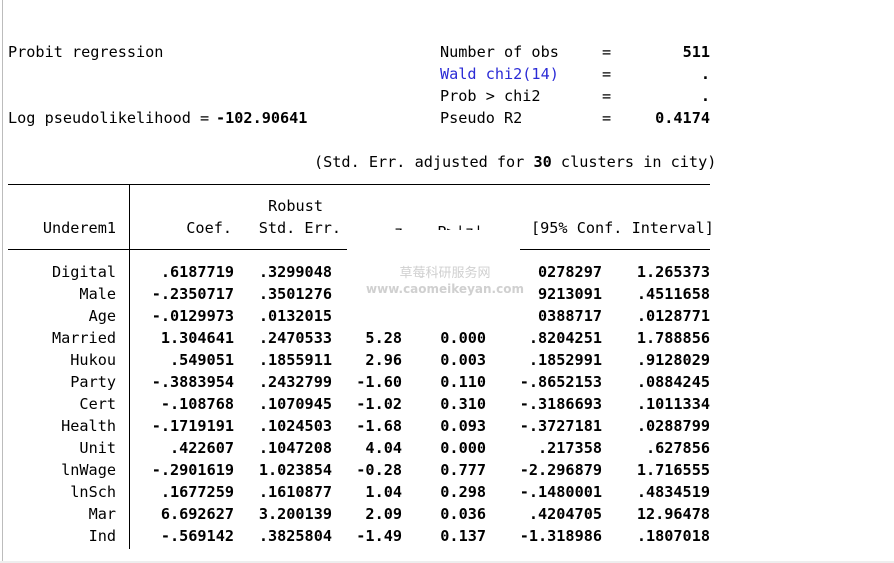 This screenshot has width=894, height=563. Describe the element at coordinates (129, 366) in the screenshot. I see `table-column-divider` at that location.